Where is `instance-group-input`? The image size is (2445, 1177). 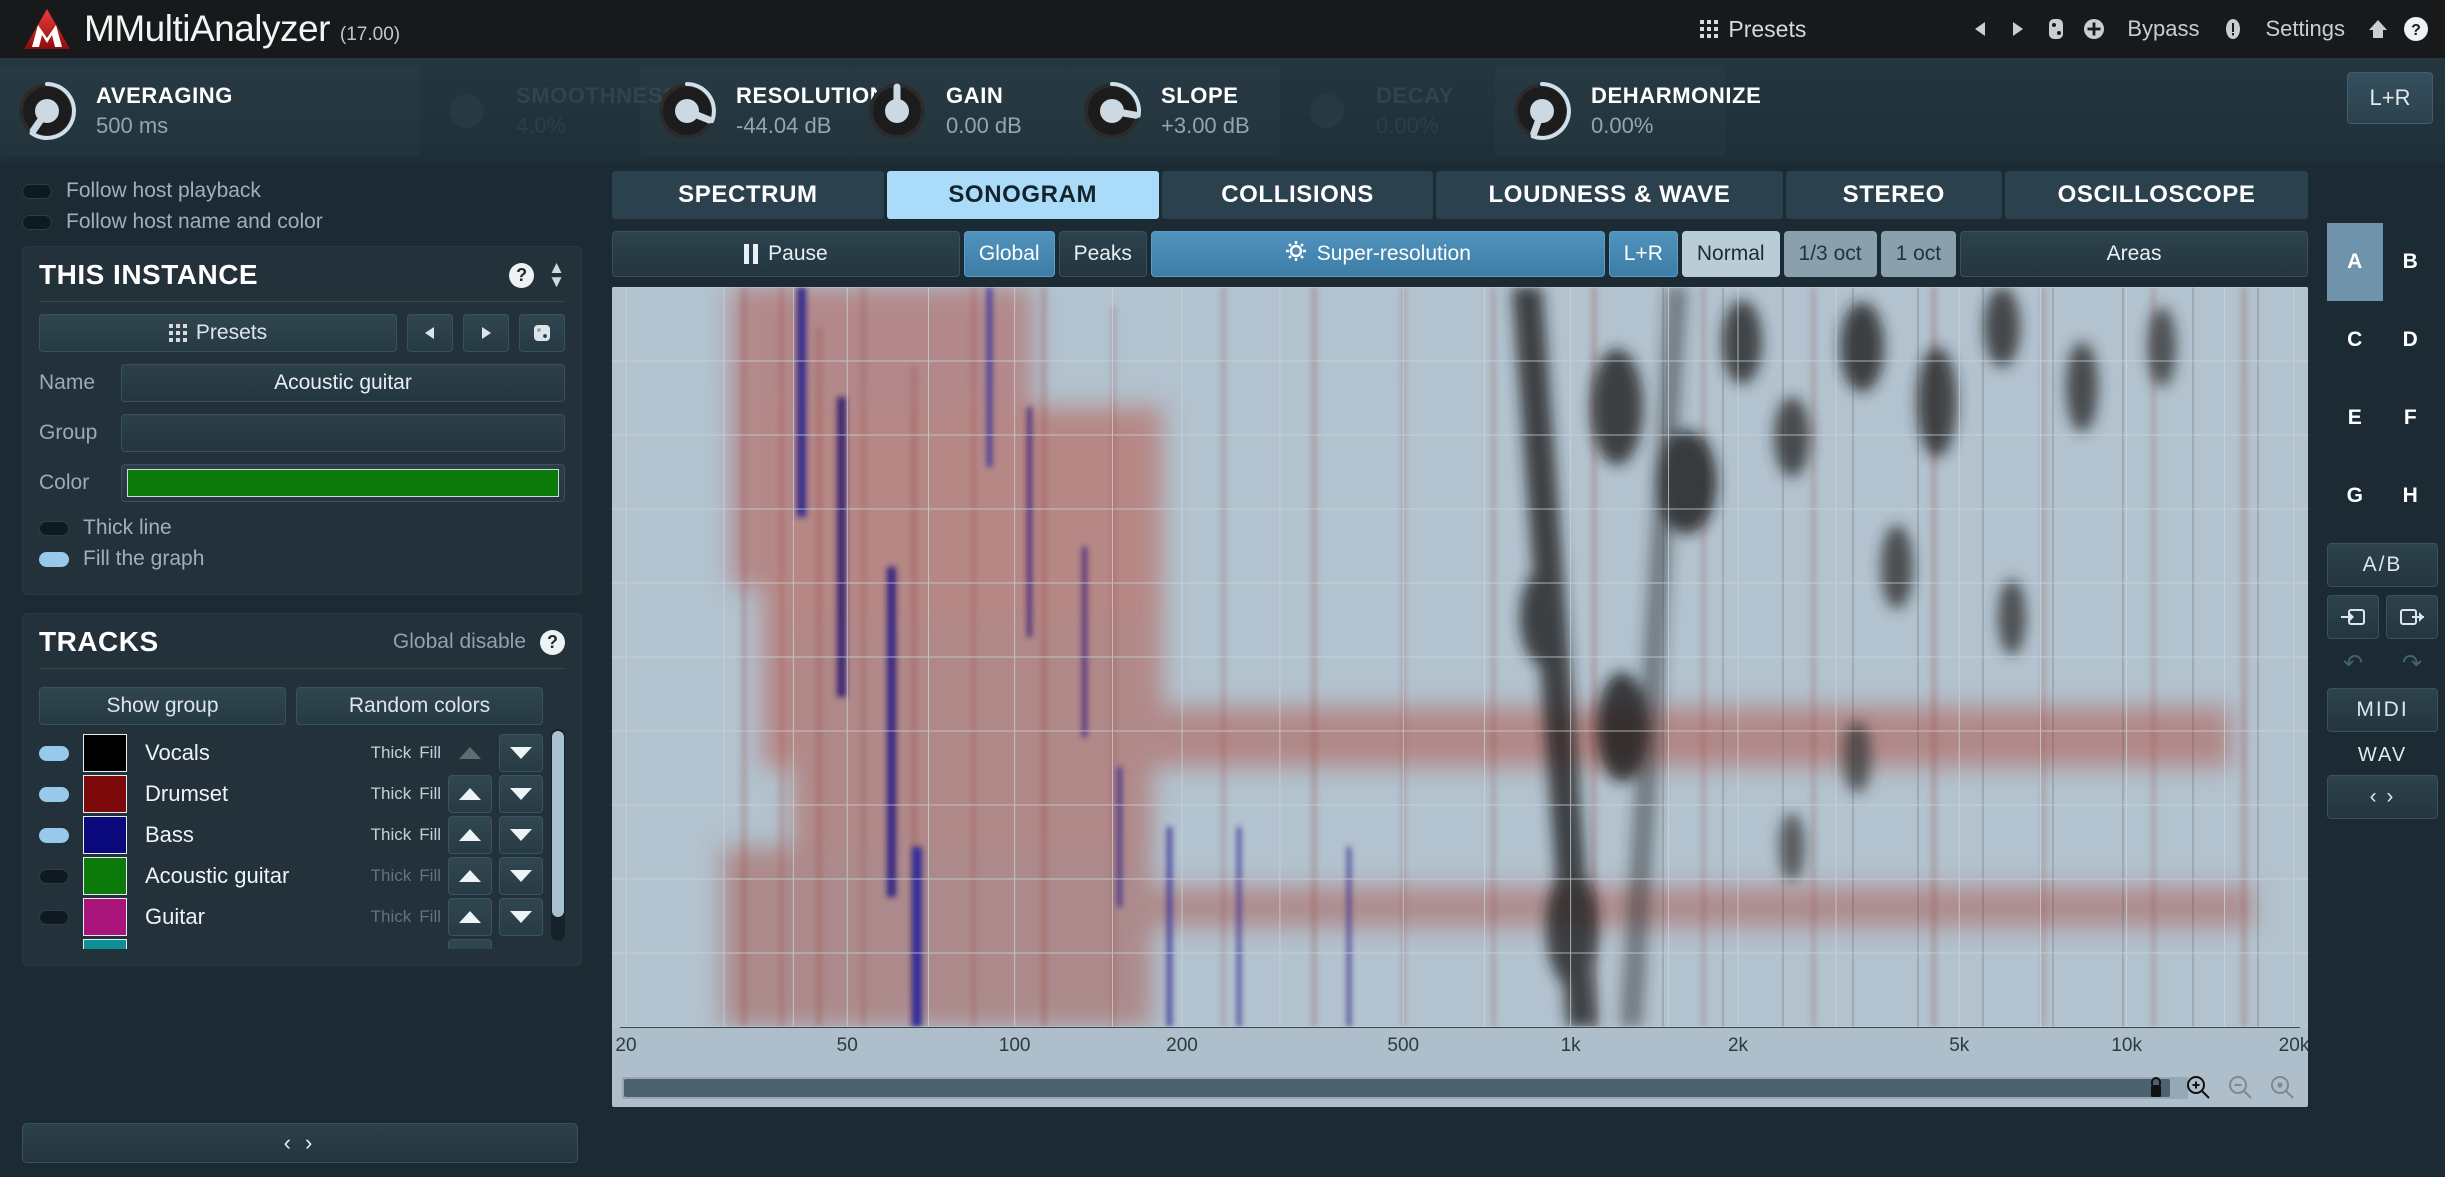 instance-group-input is located at coordinates (343, 433).